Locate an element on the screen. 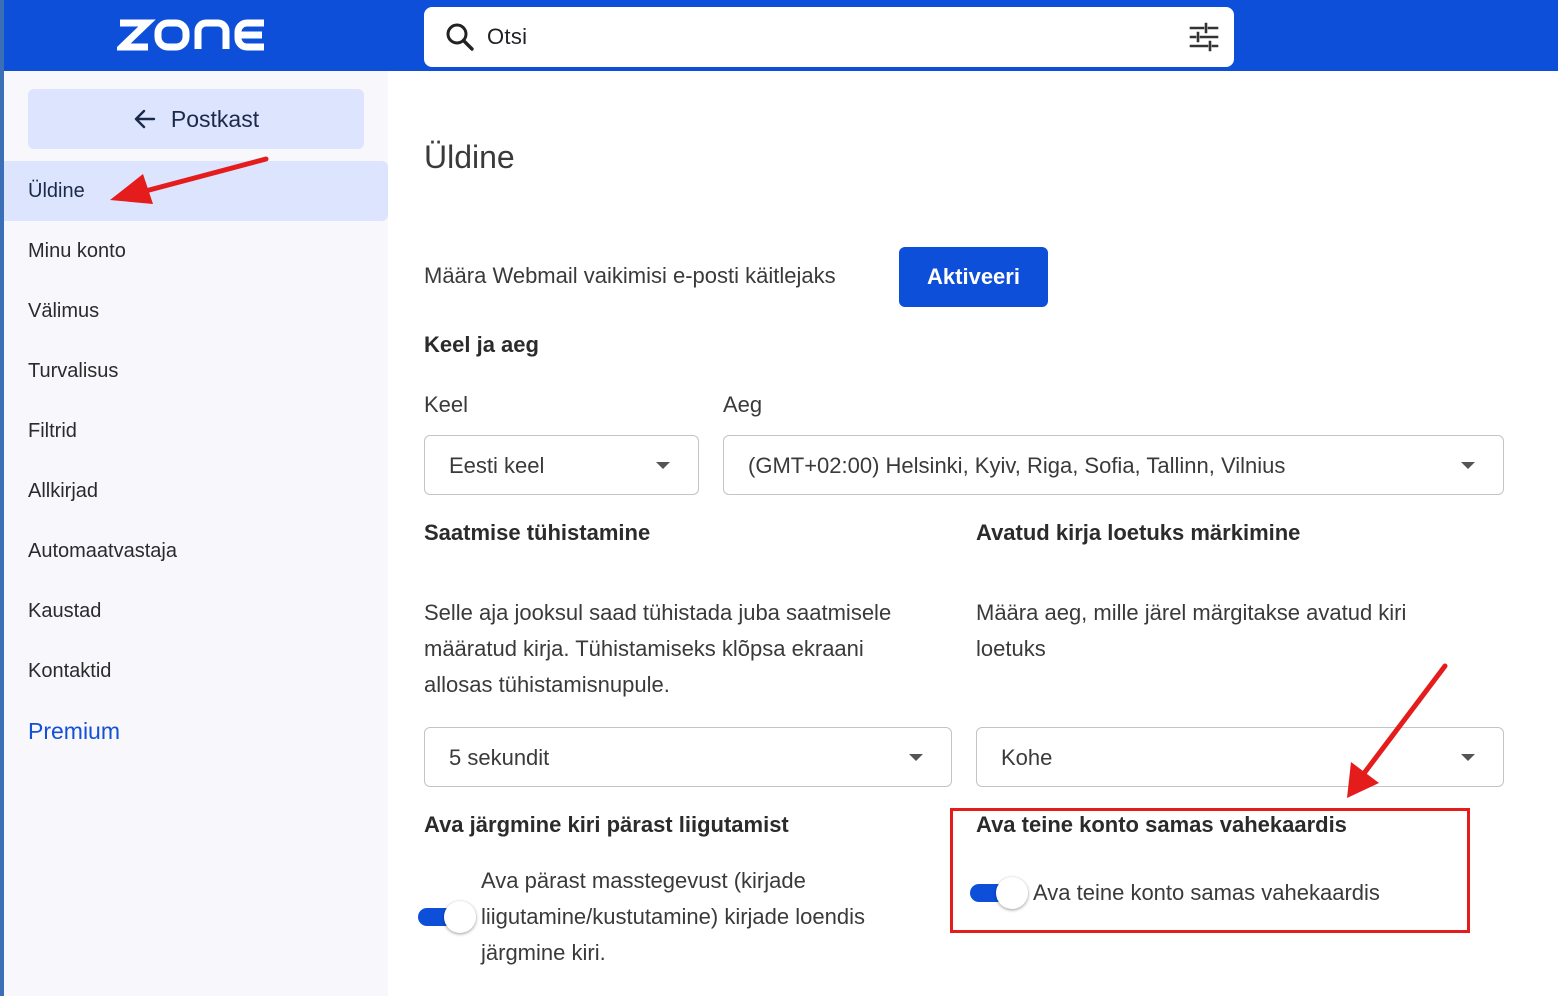 This screenshot has height=996, width=1558. back-to-inbox-button: Postkast is located at coordinates (196, 119).